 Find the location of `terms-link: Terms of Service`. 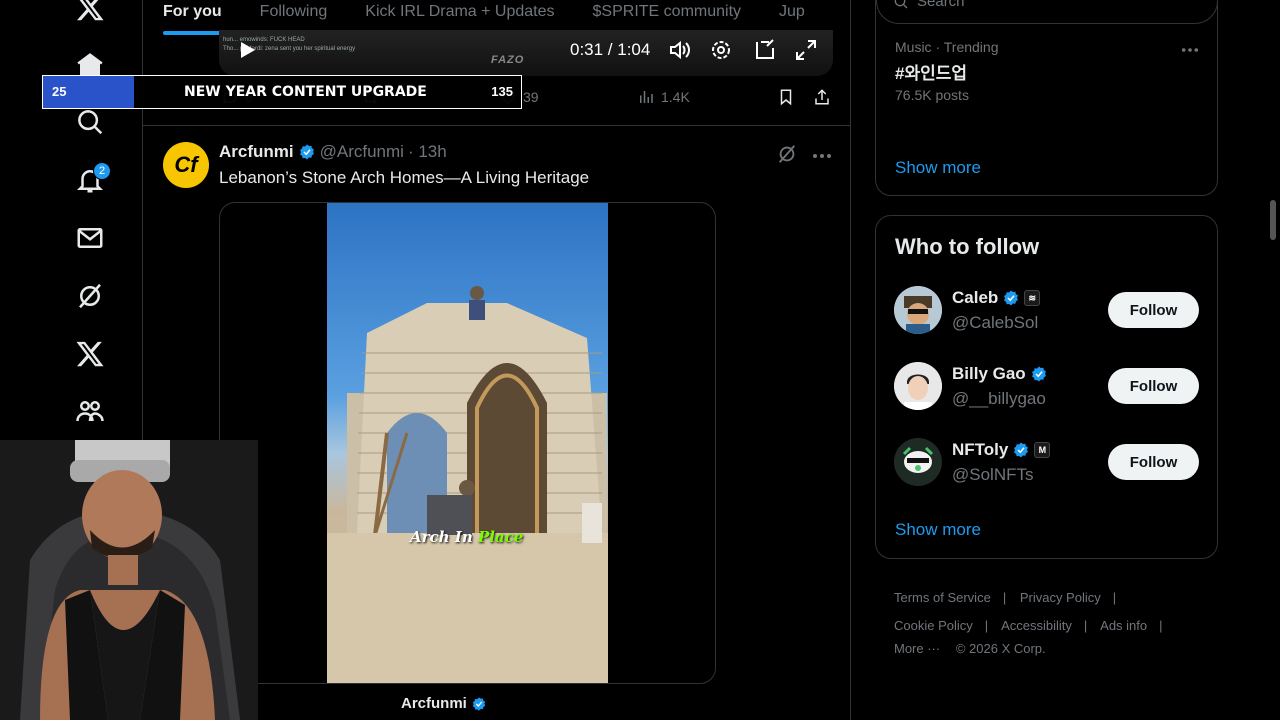

terms-link: Terms of Service is located at coordinates (942, 597).